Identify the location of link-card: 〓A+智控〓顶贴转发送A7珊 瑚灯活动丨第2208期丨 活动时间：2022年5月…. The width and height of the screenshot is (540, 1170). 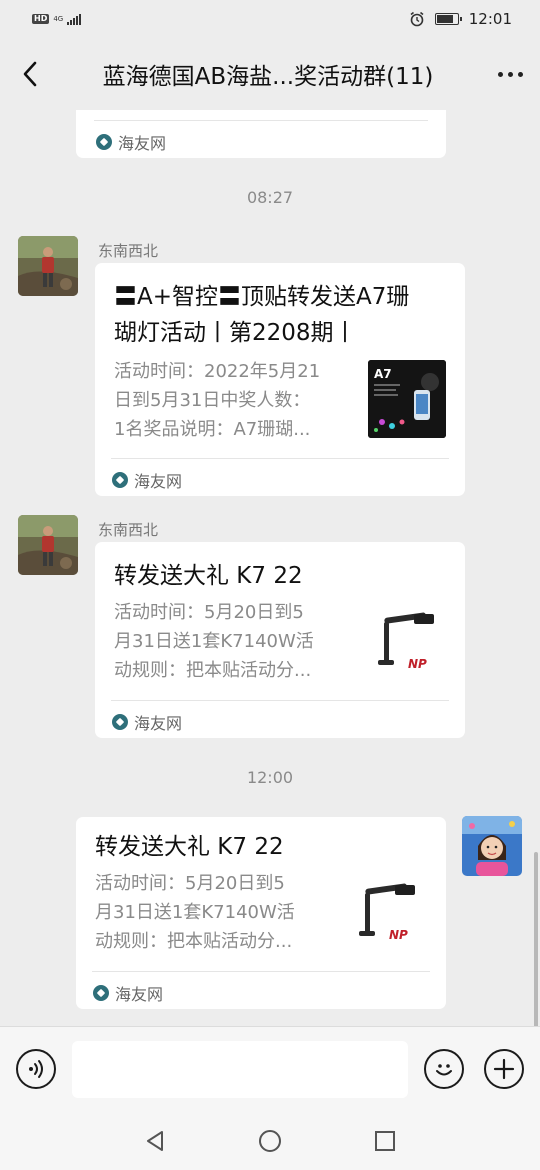
(280, 379).